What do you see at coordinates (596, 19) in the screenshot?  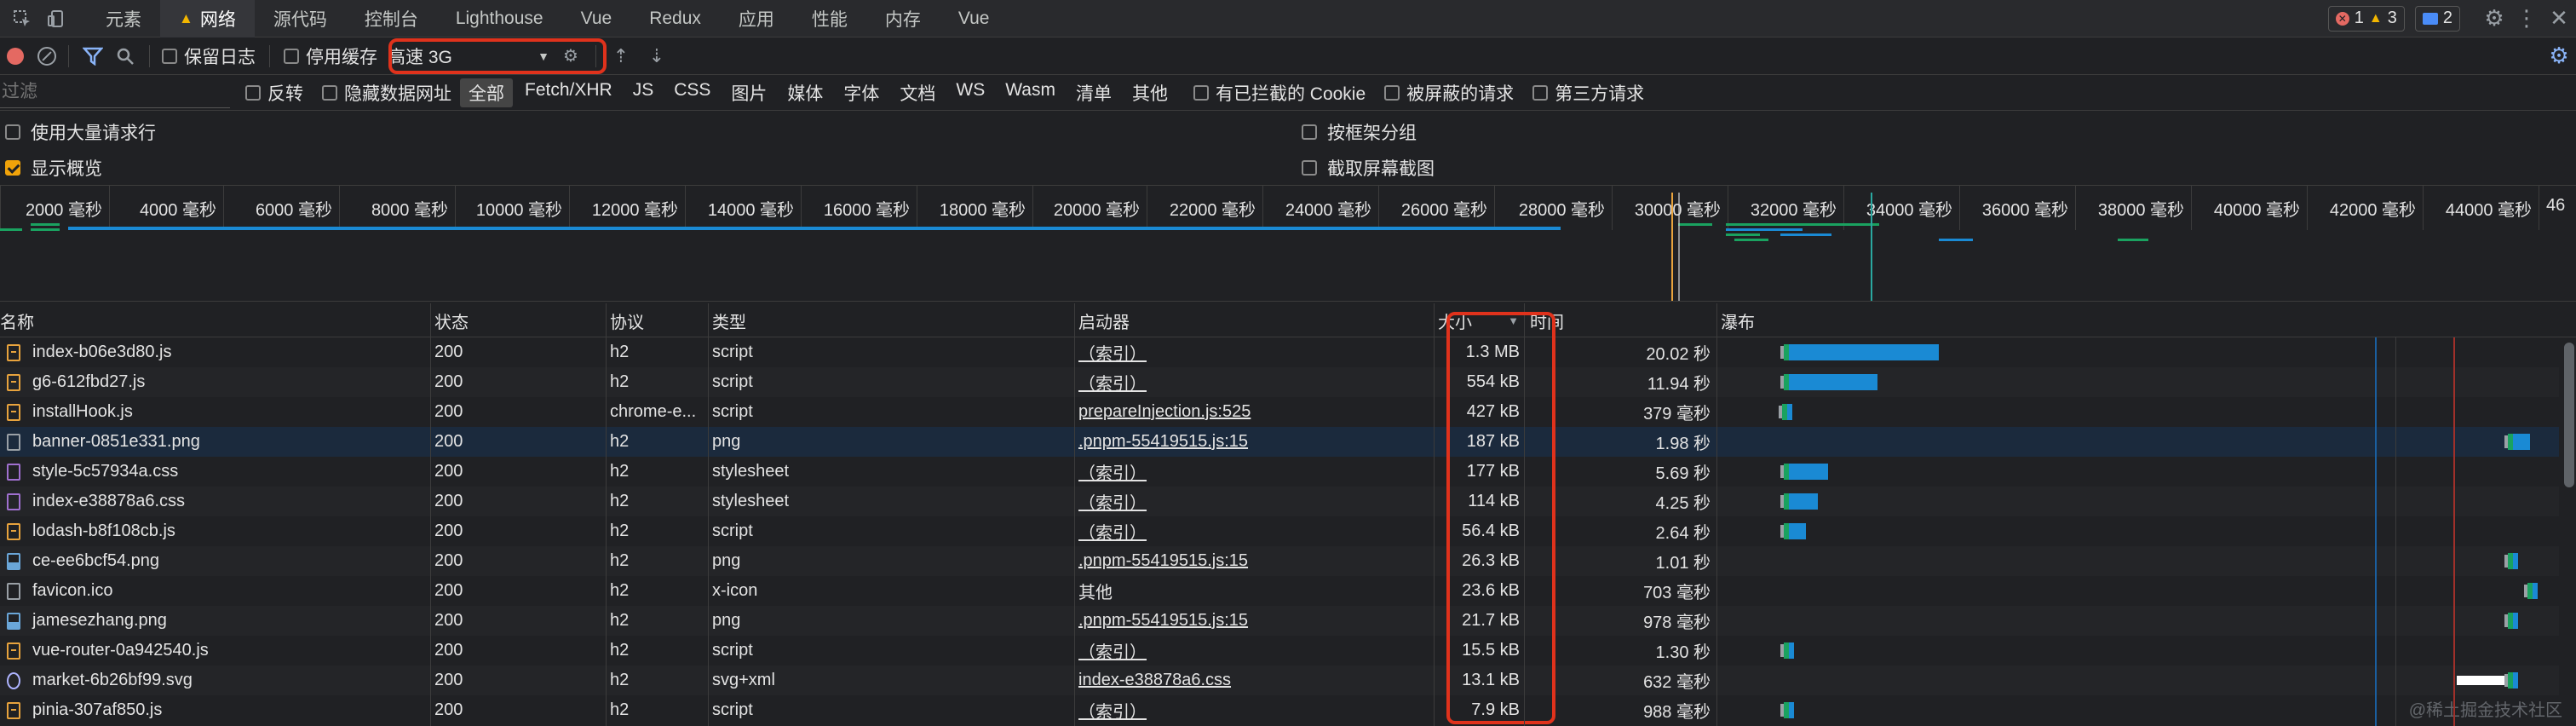 I see `tab-5: Vue` at bounding box center [596, 19].